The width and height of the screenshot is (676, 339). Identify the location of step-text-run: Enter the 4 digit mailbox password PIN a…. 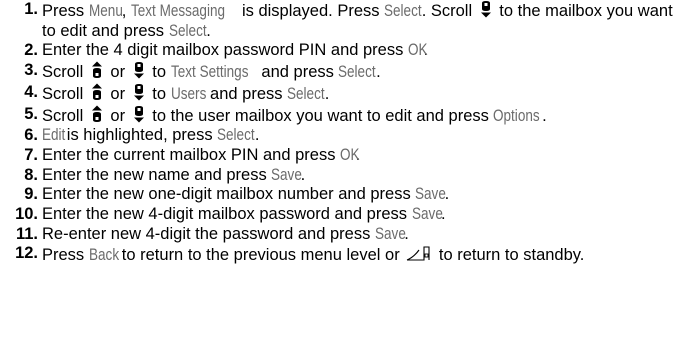
(225, 50).